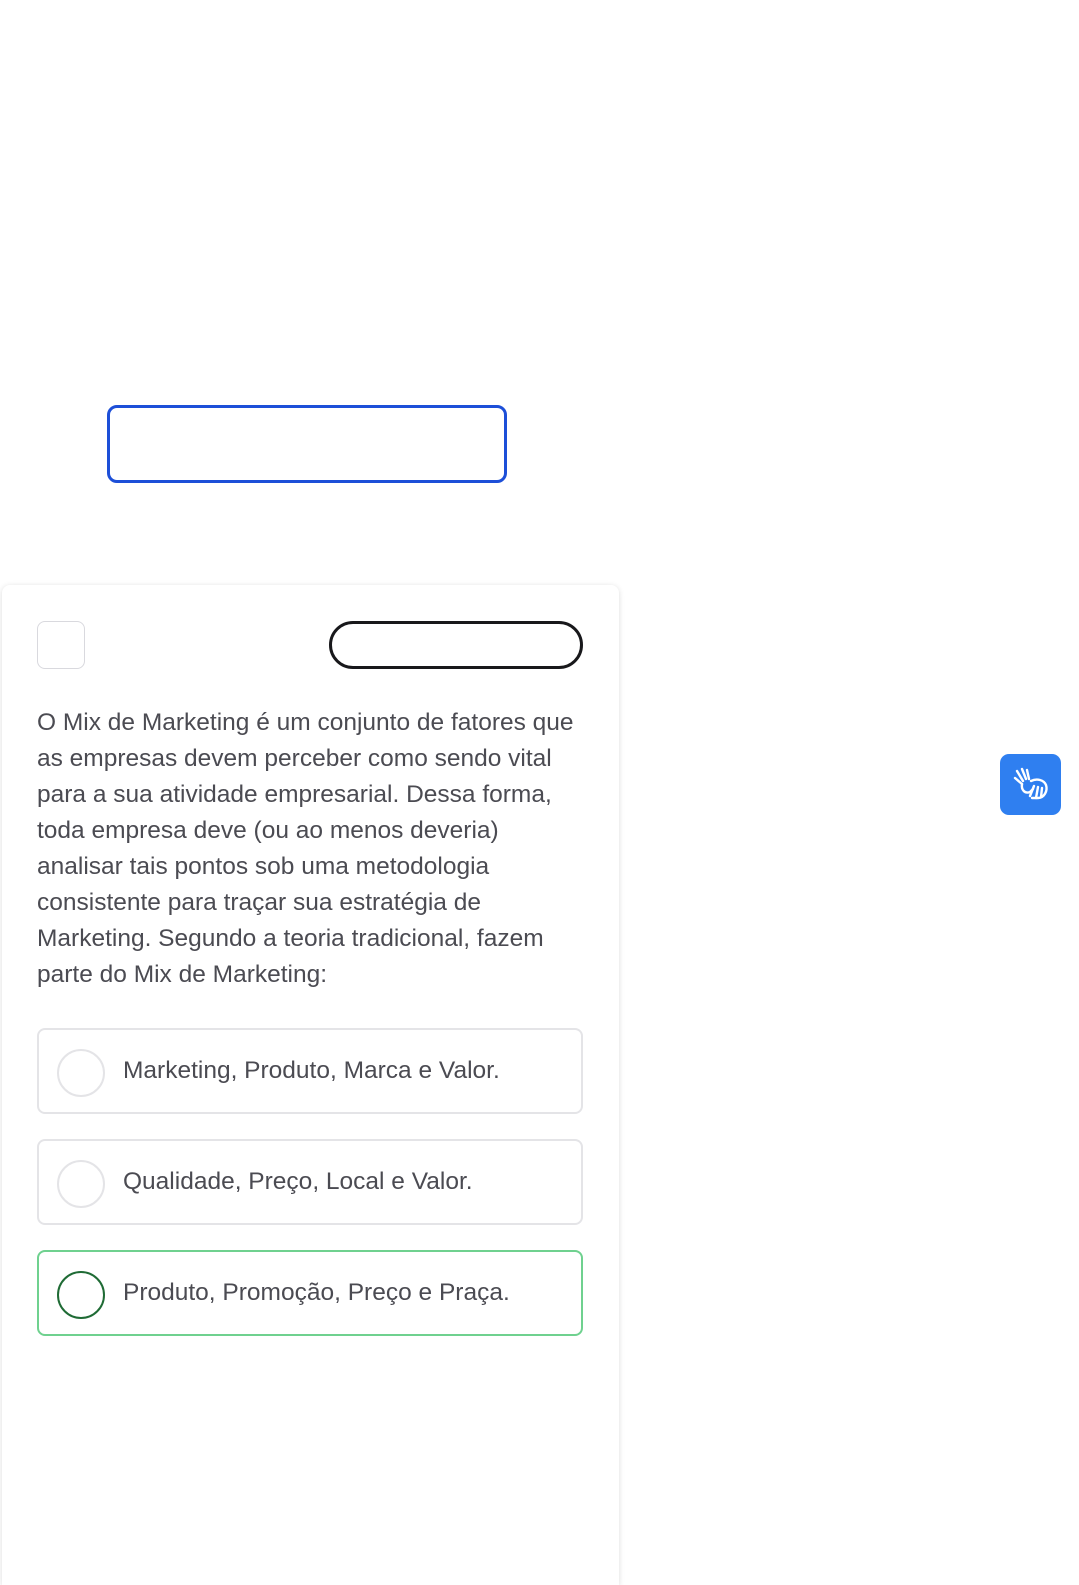 This screenshot has height=1585, width=1079. I want to click on answer-option-b: Qualidade, Preço, Local e Valor., so click(310, 1182).